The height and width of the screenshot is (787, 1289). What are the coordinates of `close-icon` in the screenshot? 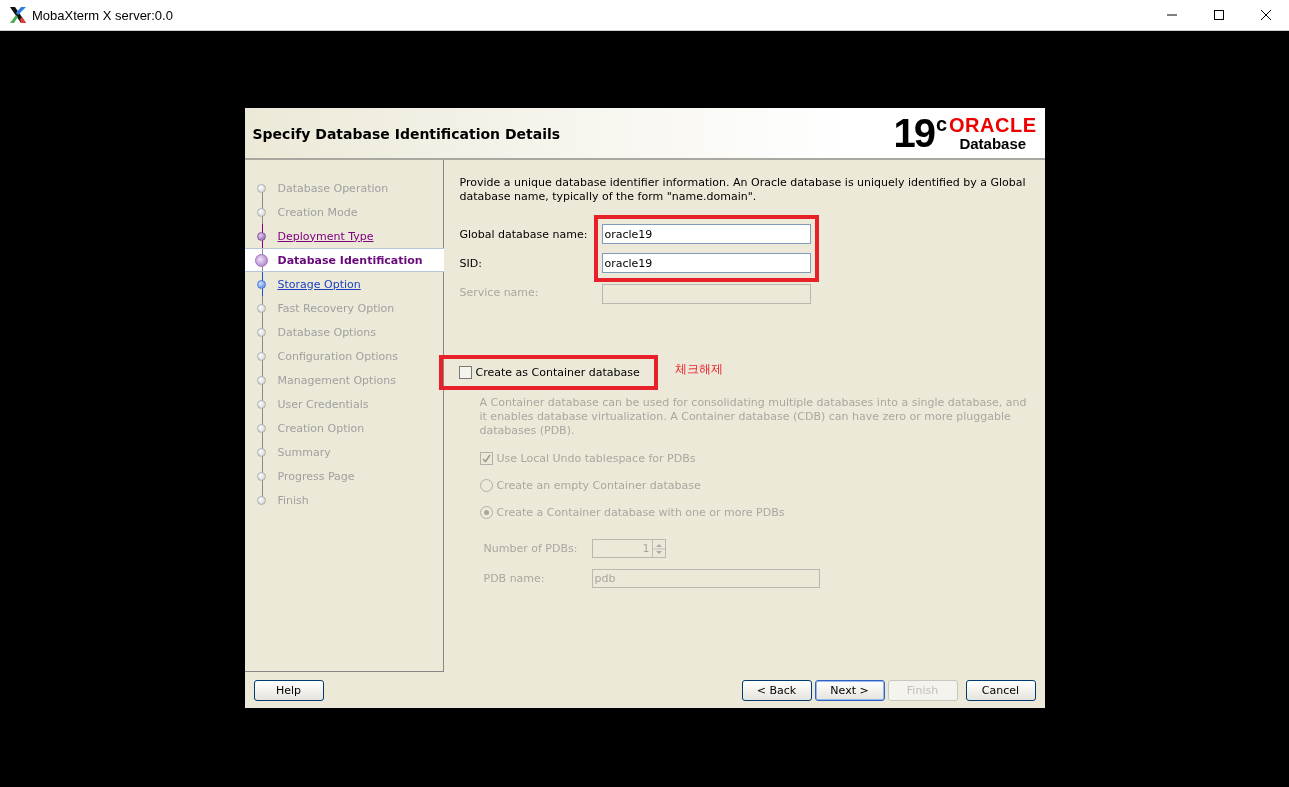 It's located at (1265, 15).